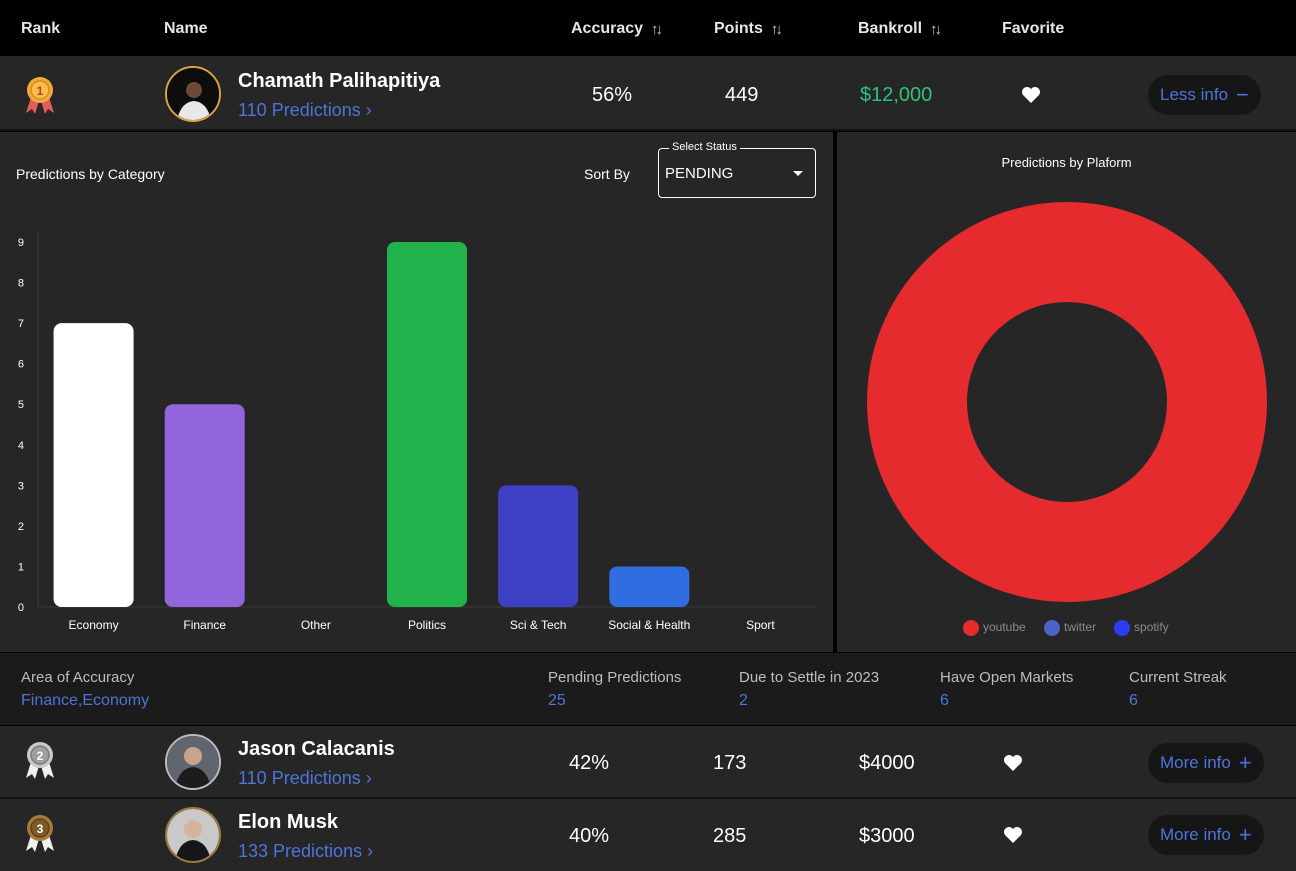 This screenshot has width=1296, height=871. I want to click on y-tick-label: 7, so click(21, 324).